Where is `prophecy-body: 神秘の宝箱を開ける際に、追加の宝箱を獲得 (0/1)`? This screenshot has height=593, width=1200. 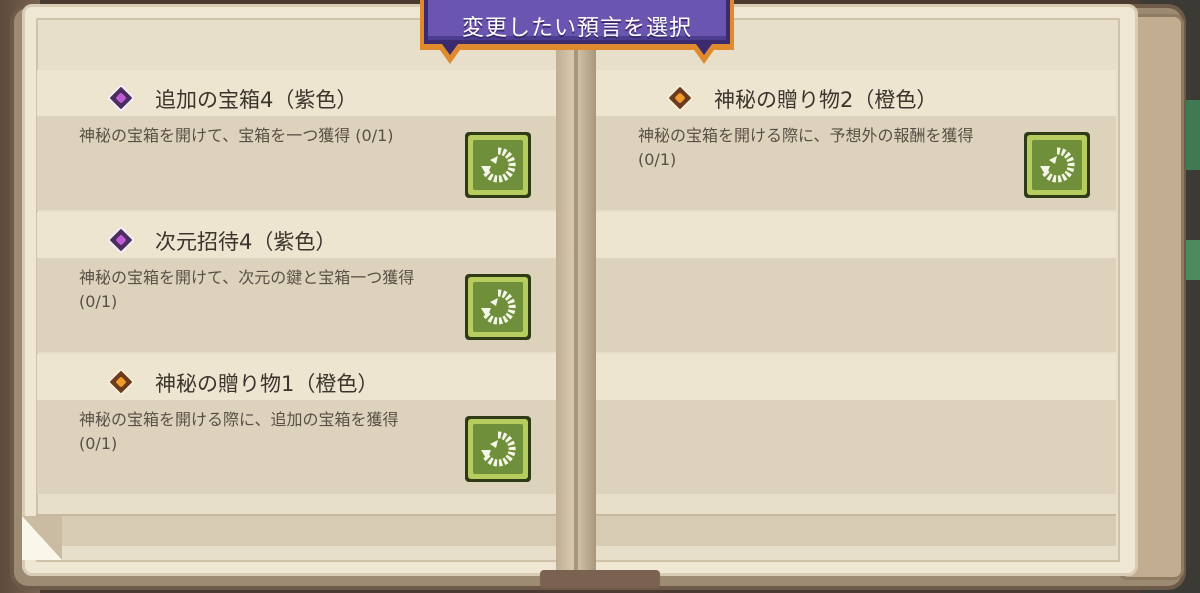 prophecy-body: 神秘の宝箱を開ける際に、追加の宝箱を獲得 (0/1) is located at coordinates (297, 447).